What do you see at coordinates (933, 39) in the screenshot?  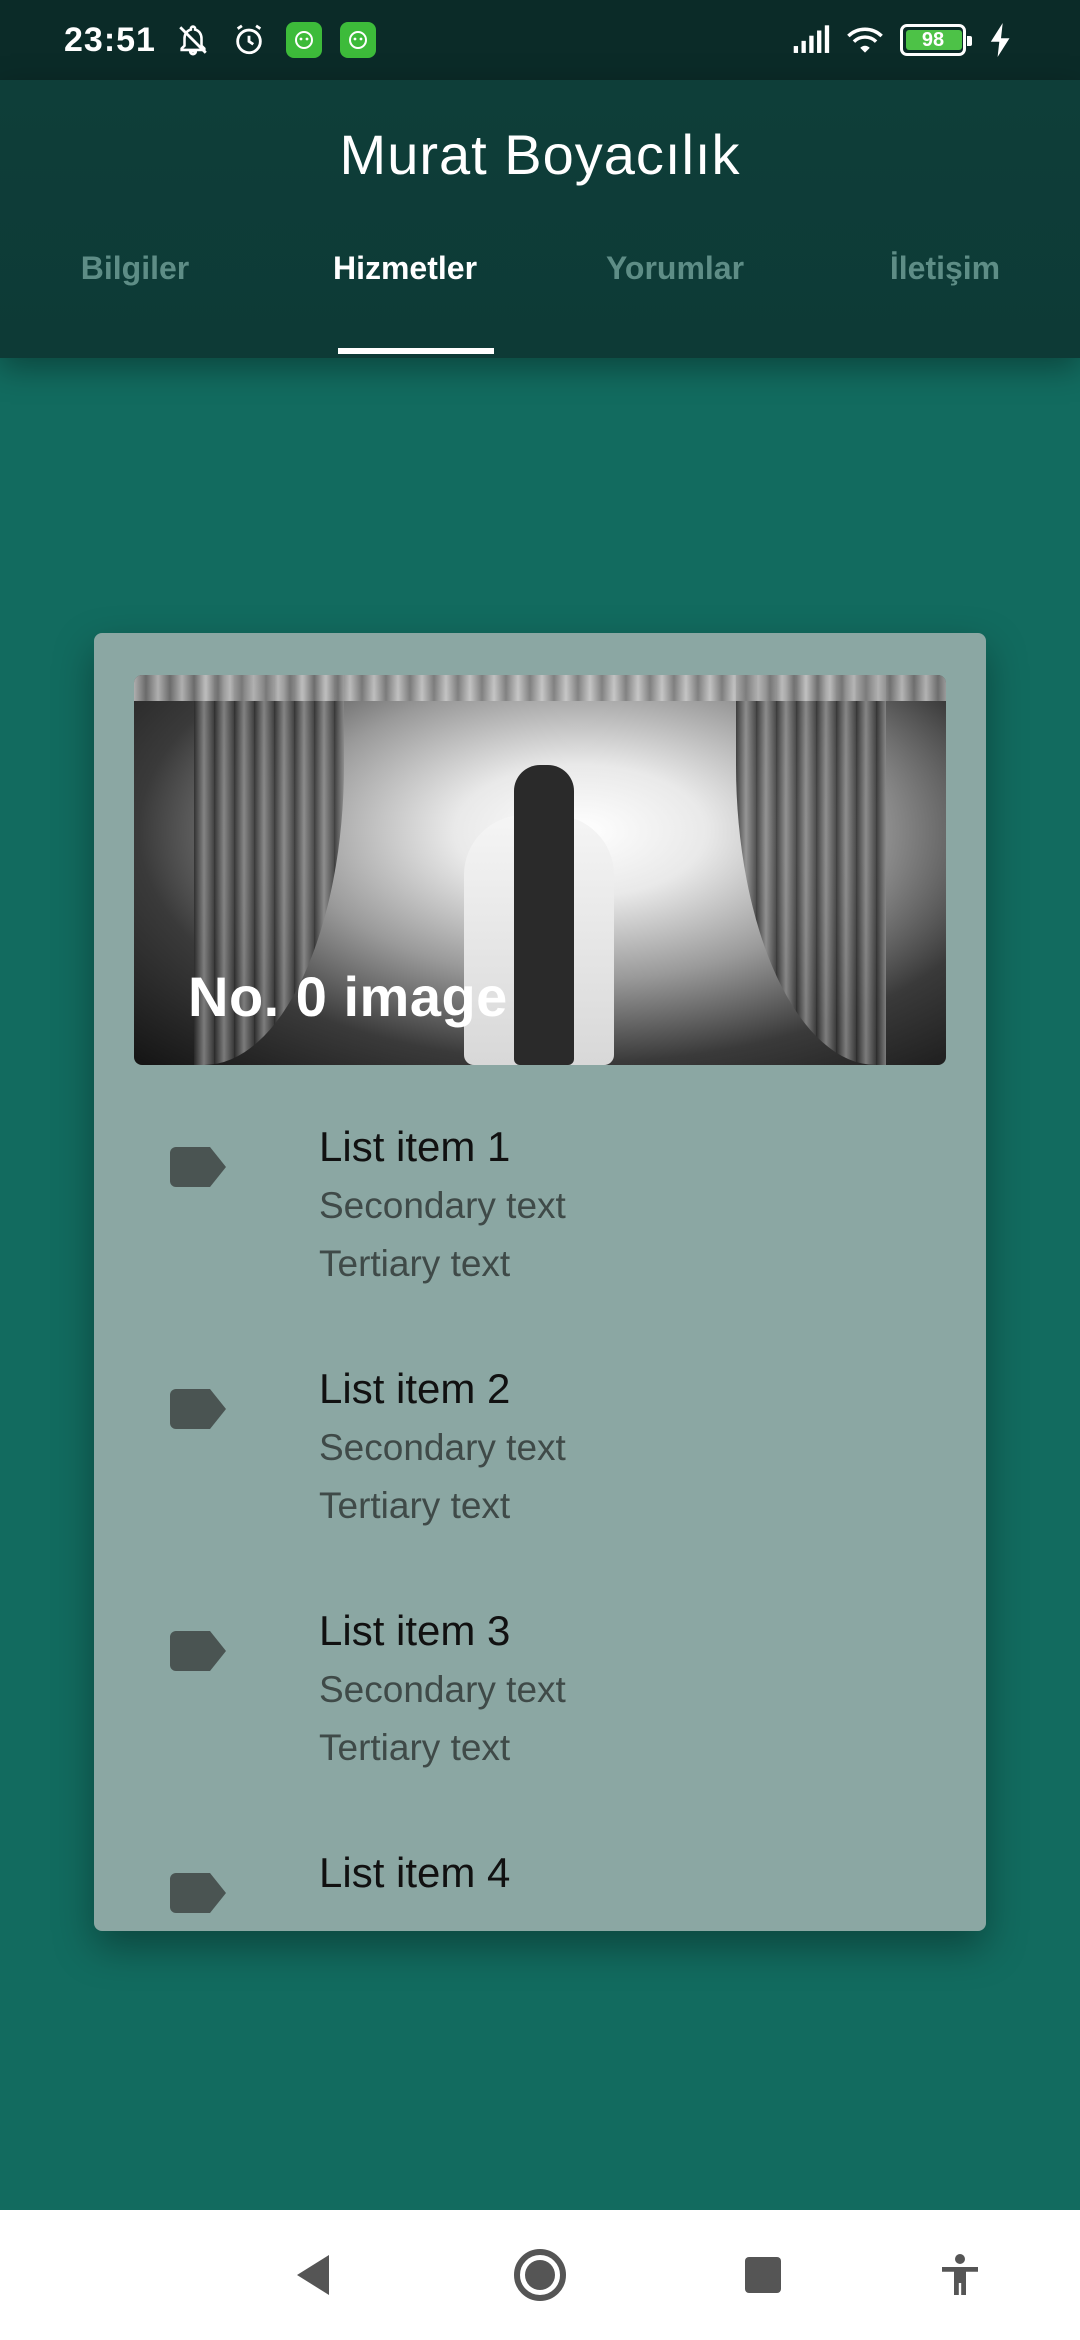 I see `battery-level: 98` at bounding box center [933, 39].